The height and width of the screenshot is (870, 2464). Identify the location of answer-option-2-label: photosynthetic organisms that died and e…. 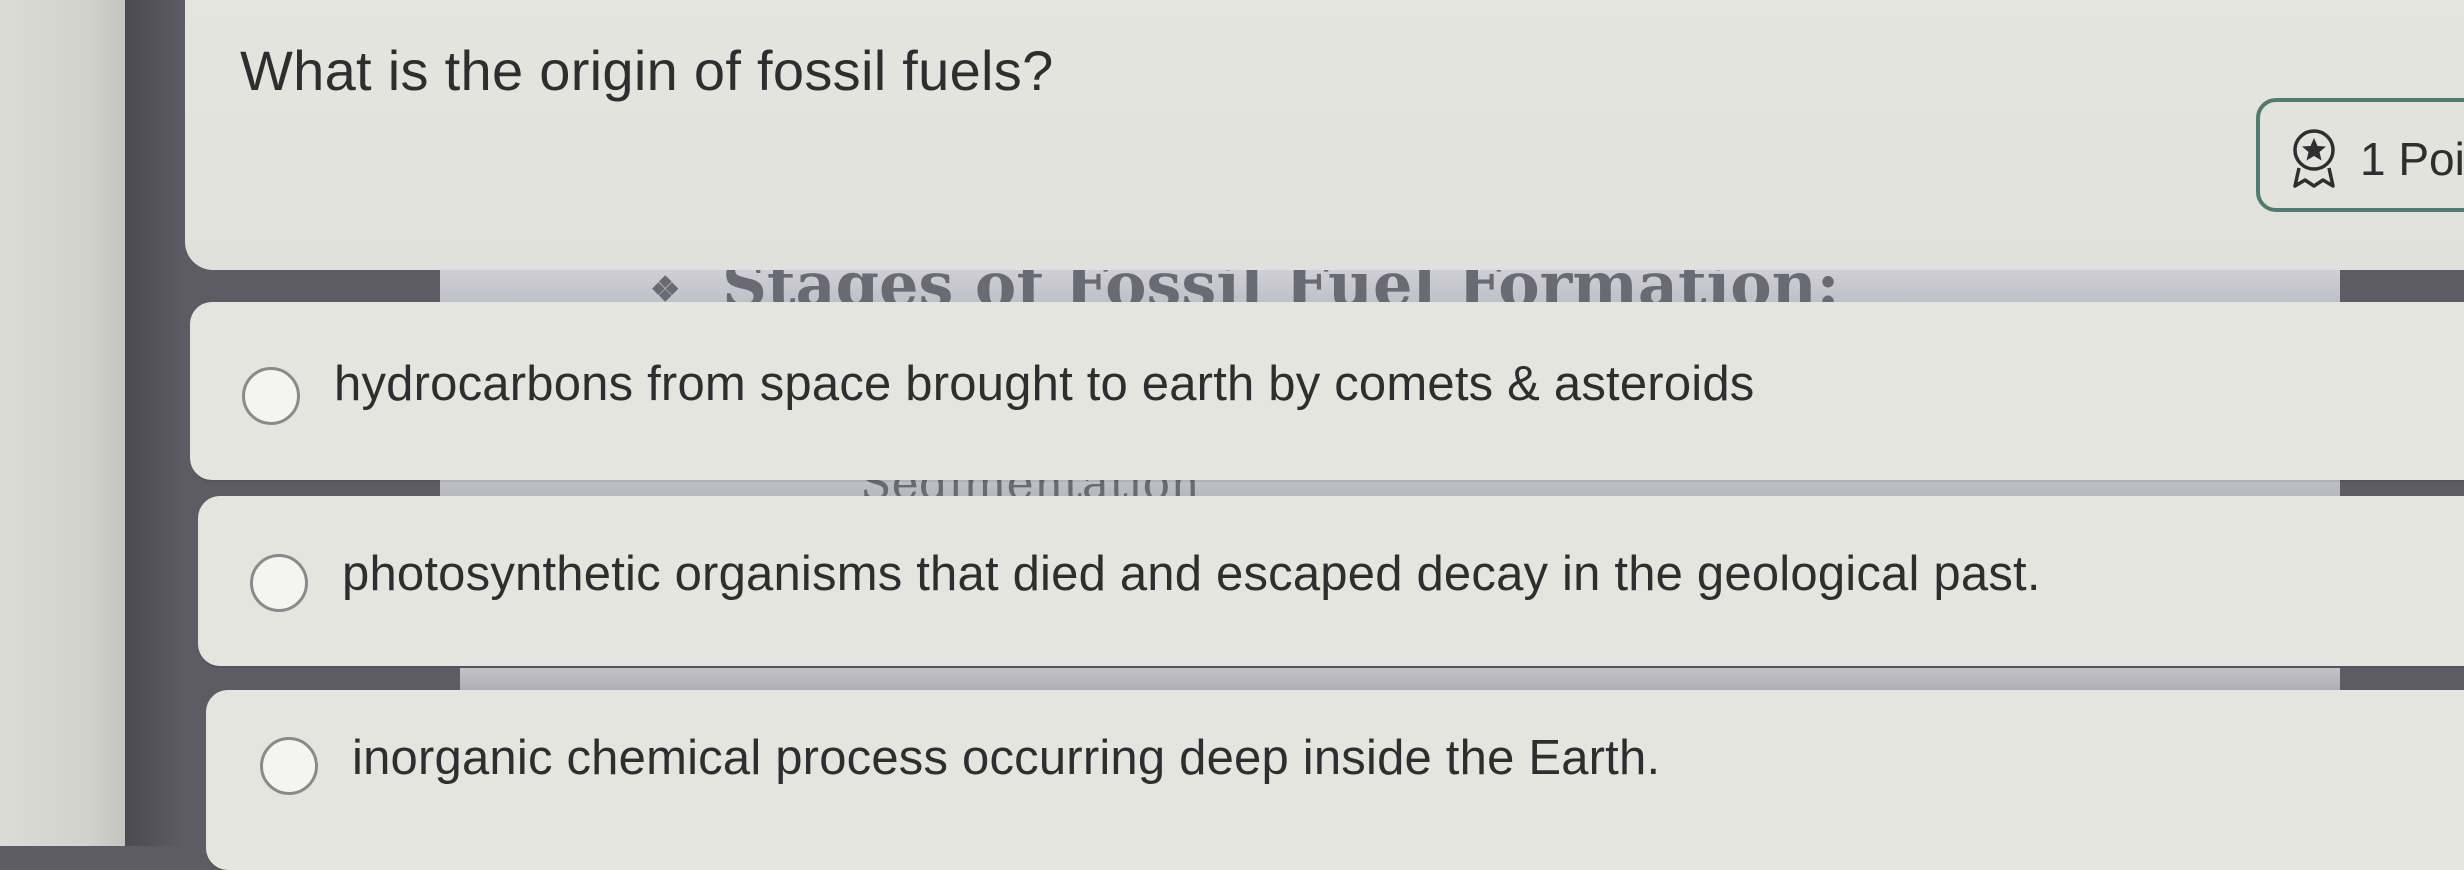
(1191, 574).